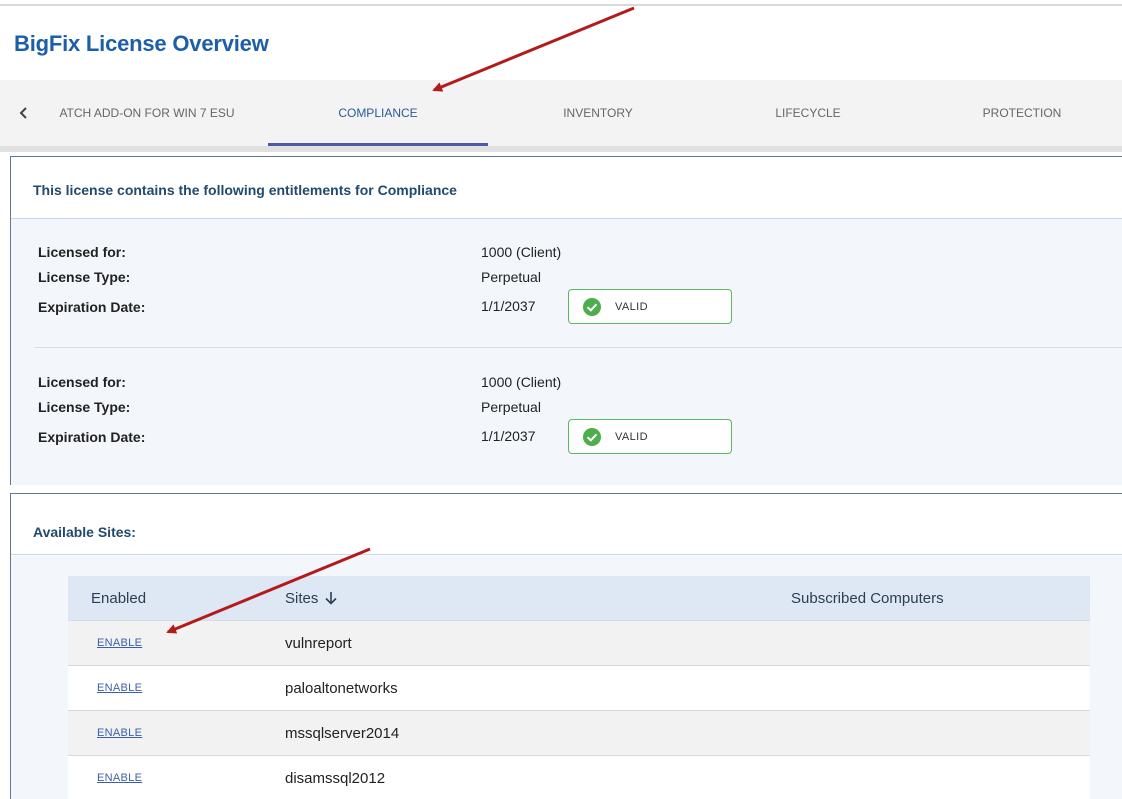 The height and width of the screenshot is (799, 1122). What do you see at coordinates (302, 598) in the screenshot?
I see `sites-column-label: Sites` at bounding box center [302, 598].